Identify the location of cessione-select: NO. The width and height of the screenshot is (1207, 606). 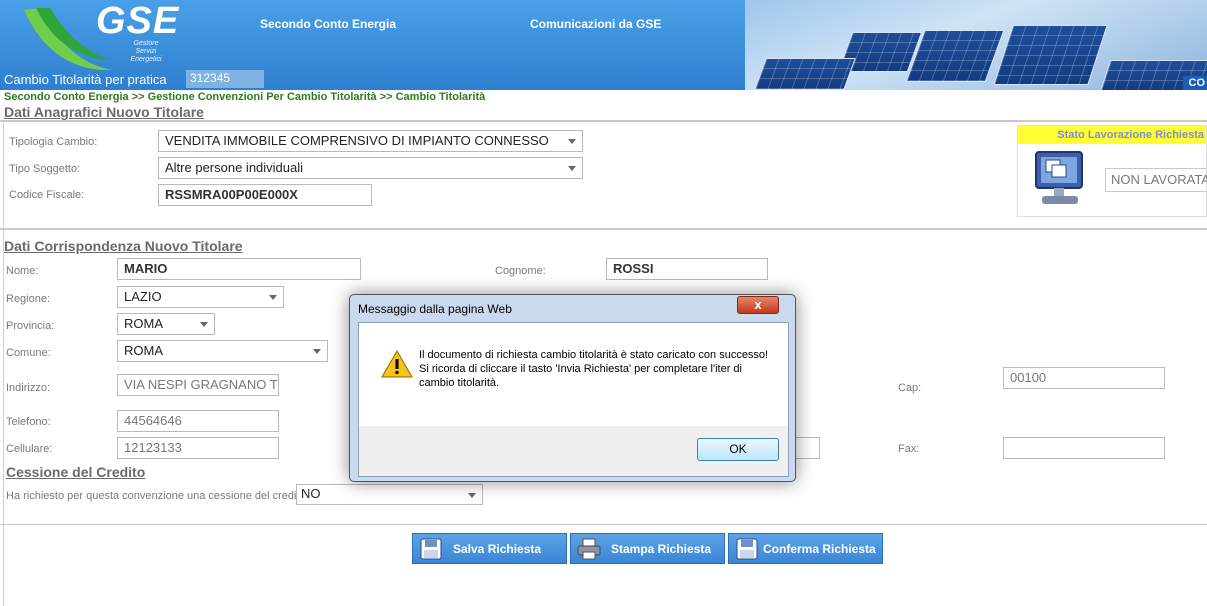
(389, 494).